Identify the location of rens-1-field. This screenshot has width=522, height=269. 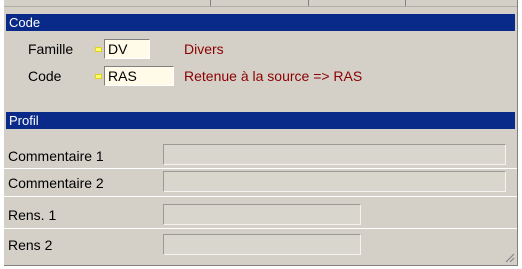
(262, 214).